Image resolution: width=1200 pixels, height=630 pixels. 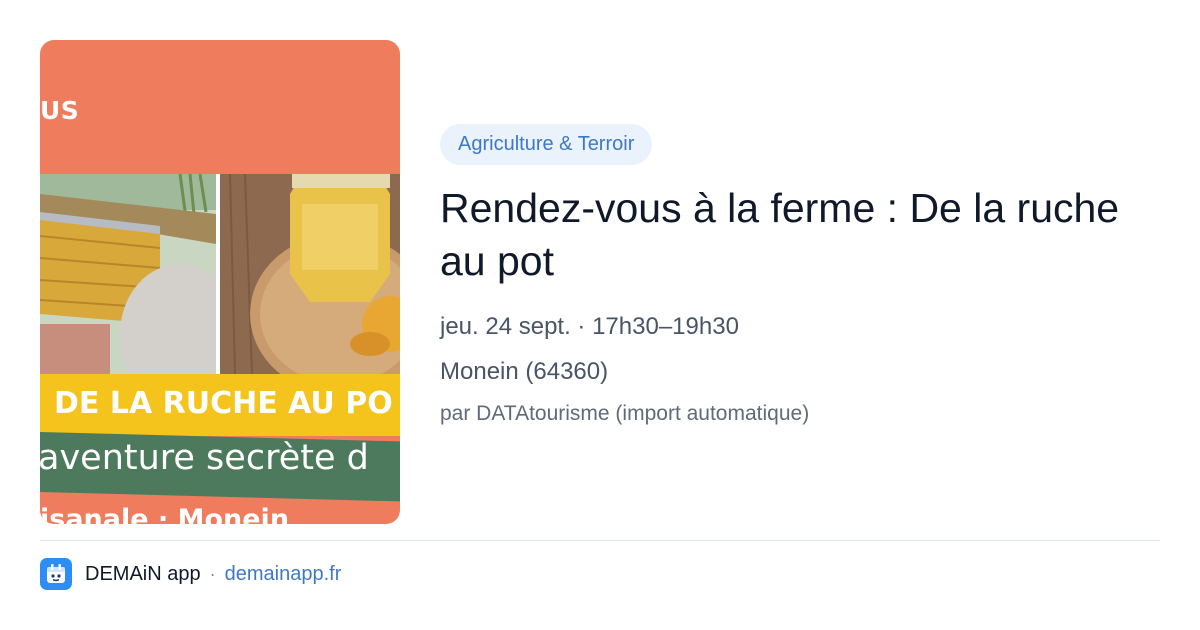 What do you see at coordinates (546, 144) in the screenshot?
I see `category-badge: Agriculture & Terroir` at bounding box center [546, 144].